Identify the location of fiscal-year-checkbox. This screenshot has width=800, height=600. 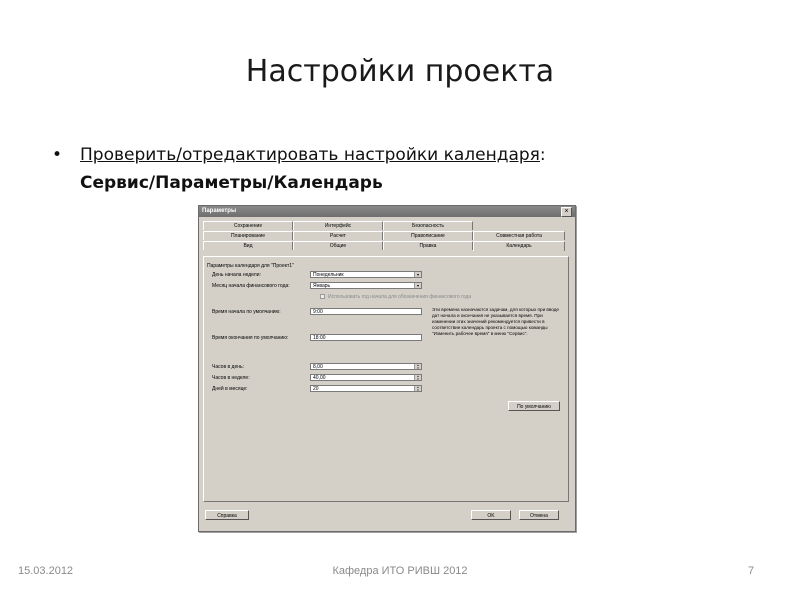
(322, 296).